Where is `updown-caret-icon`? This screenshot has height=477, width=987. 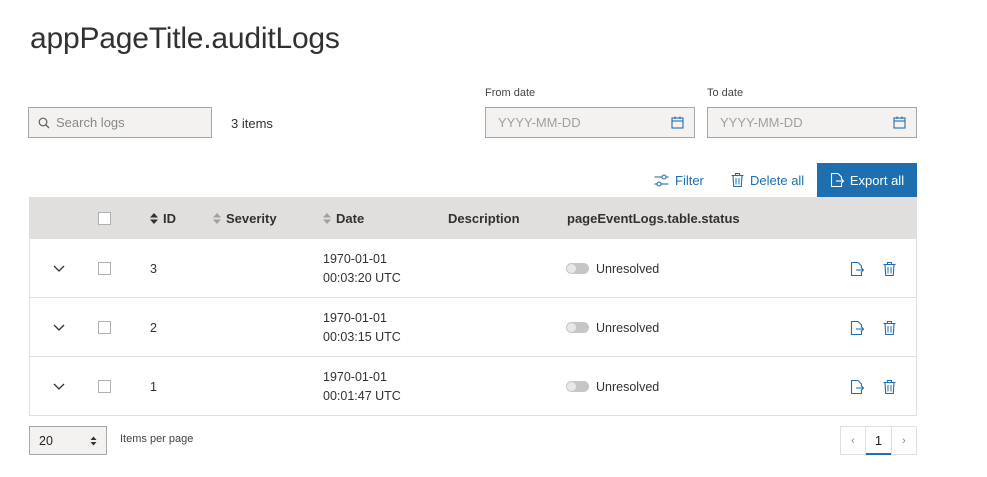
updown-caret-icon is located at coordinates (93, 440).